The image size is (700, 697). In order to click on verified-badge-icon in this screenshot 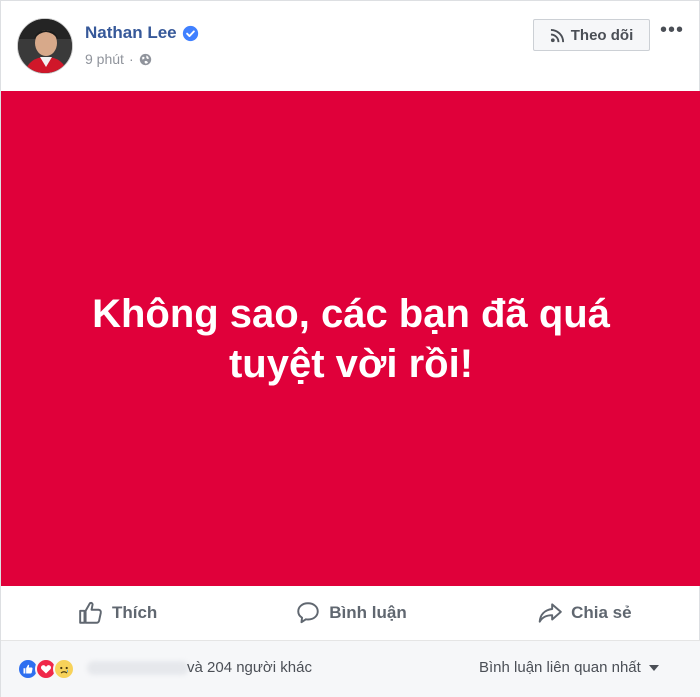, I will do `click(190, 33)`.